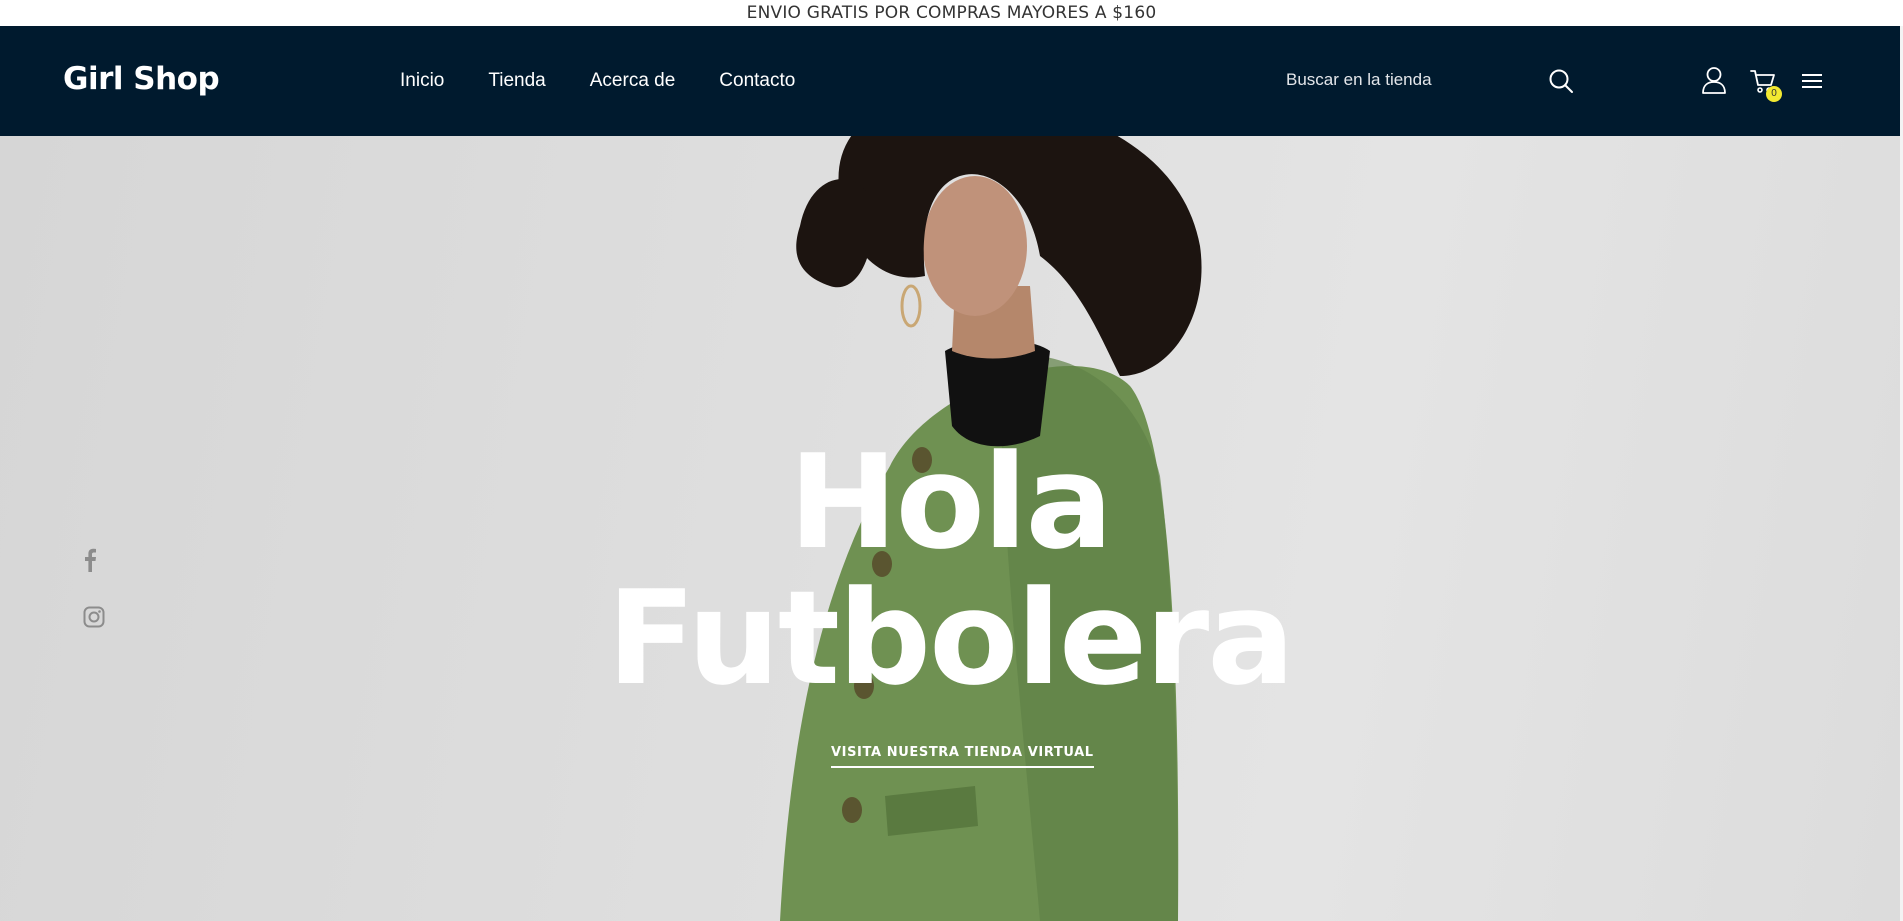 The width and height of the screenshot is (1903, 921). I want to click on main-nav: Inicio Tienda Acerca de Contacto, so click(619, 81).